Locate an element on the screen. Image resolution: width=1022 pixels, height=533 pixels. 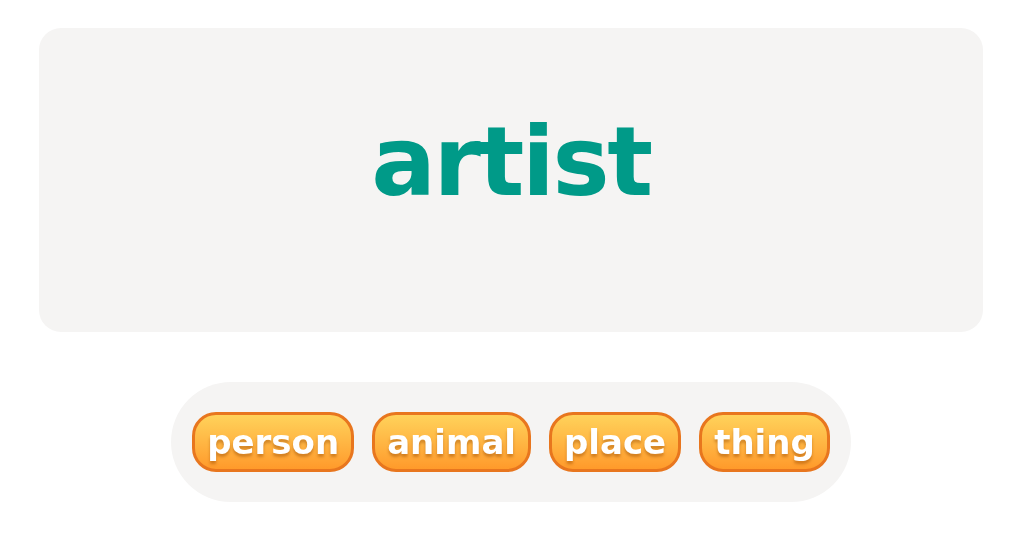
choice-button: person is located at coordinates (273, 442).